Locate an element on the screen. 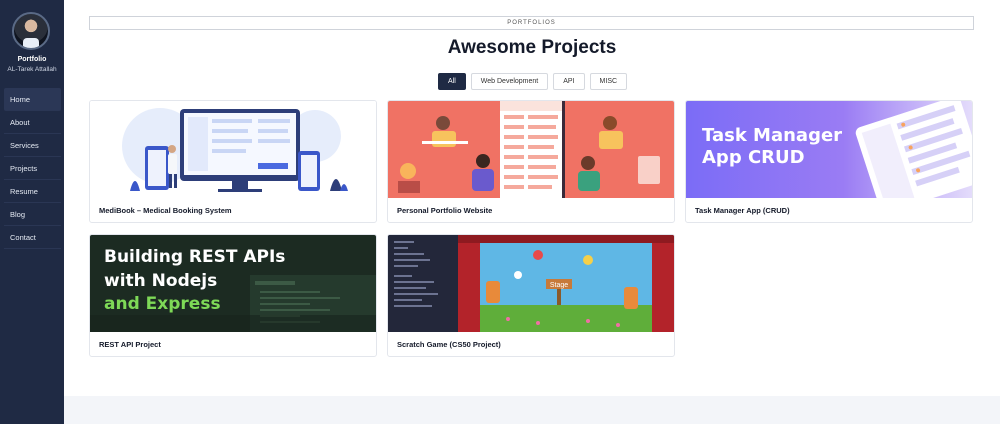 The height and width of the screenshot is (424, 1000). sidebar-item-blog: Blog is located at coordinates (32, 214).